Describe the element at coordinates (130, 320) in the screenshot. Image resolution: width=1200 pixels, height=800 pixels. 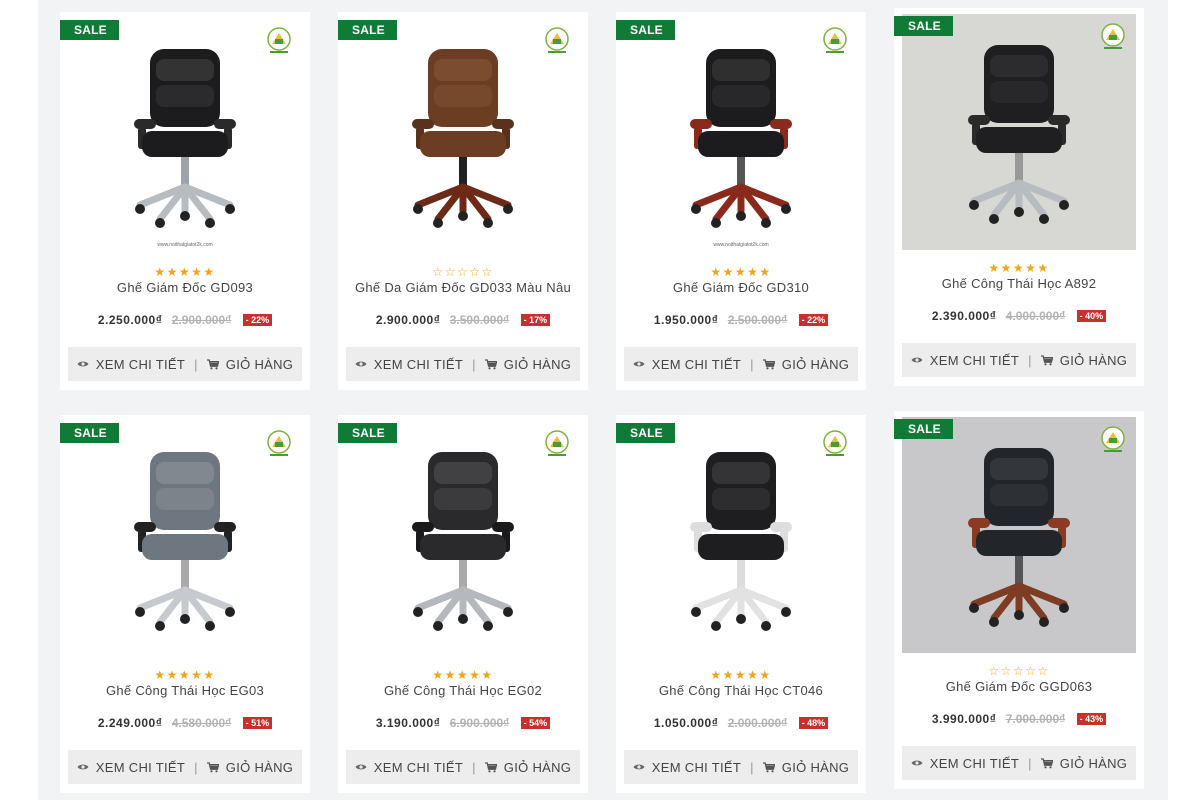
I see `current-price: 2.250.000₫` at that location.